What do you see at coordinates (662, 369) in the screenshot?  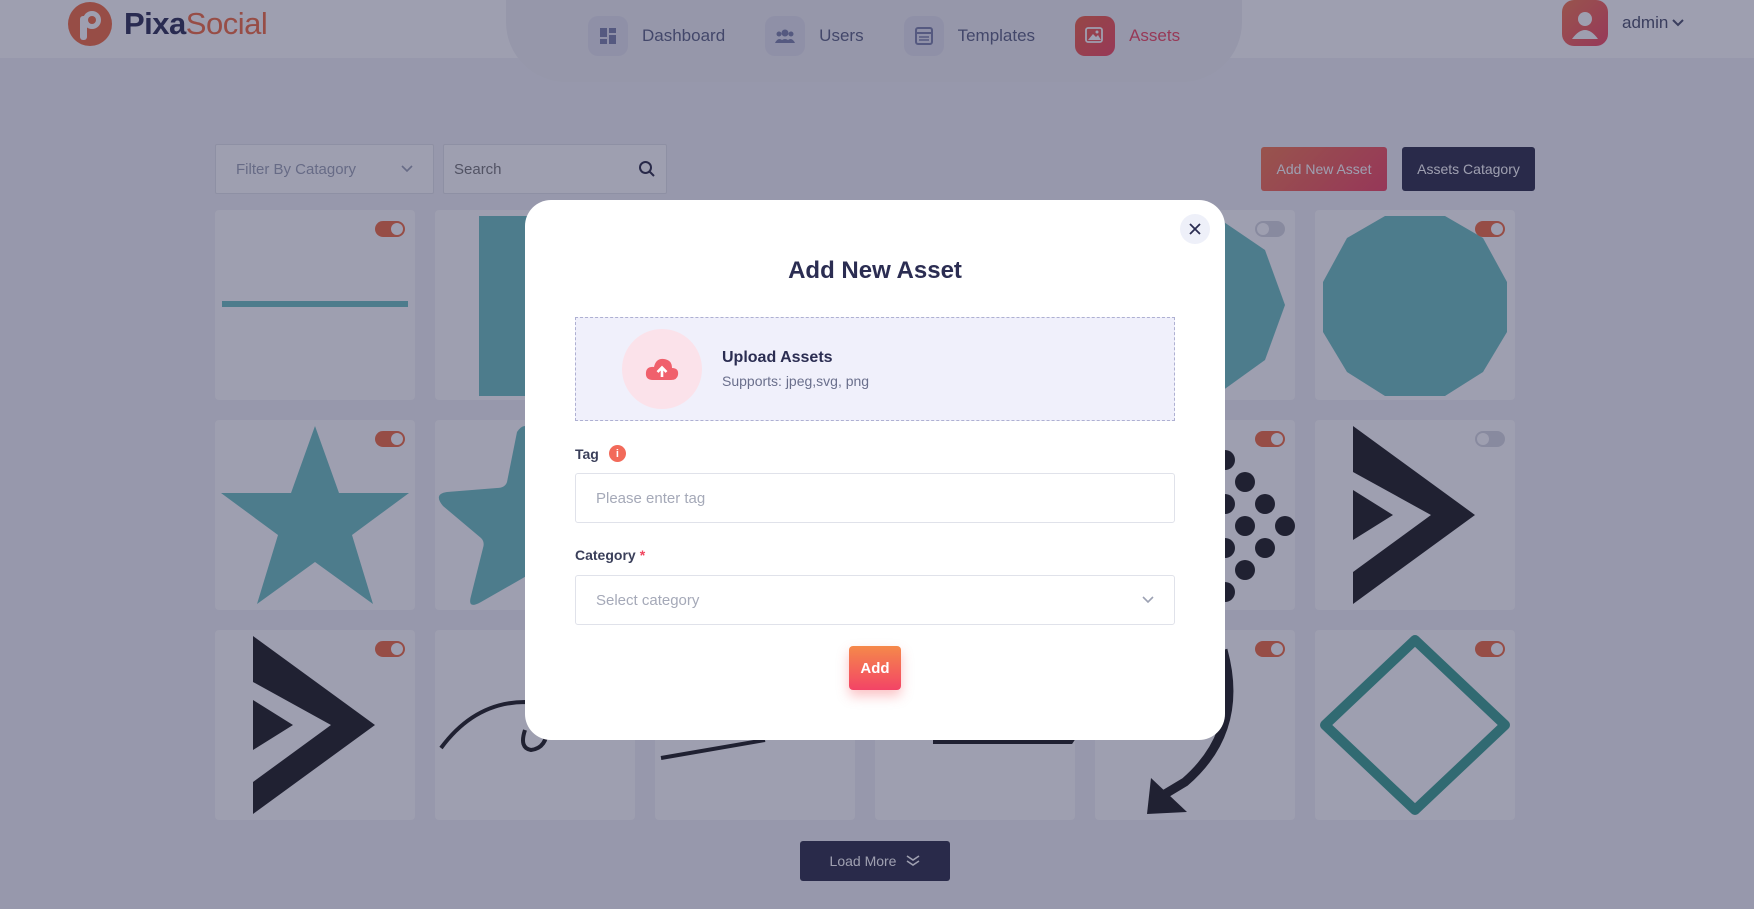 I see `upload-cloud-icon` at bounding box center [662, 369].